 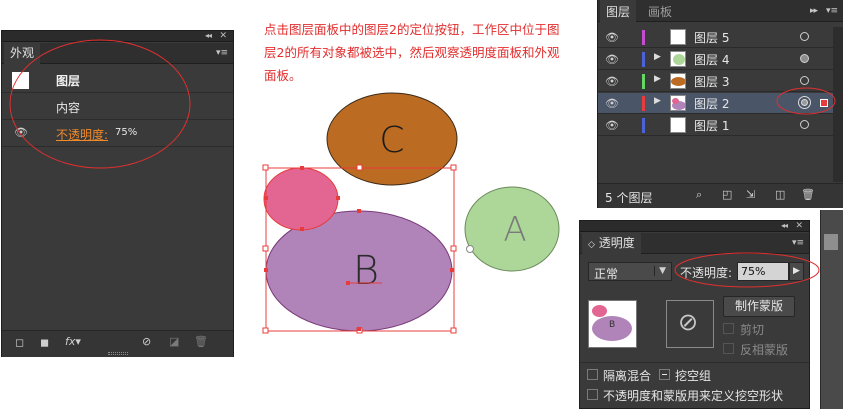 I want to click on annotation-ellipse-opacity, so click(x=747, y=270).